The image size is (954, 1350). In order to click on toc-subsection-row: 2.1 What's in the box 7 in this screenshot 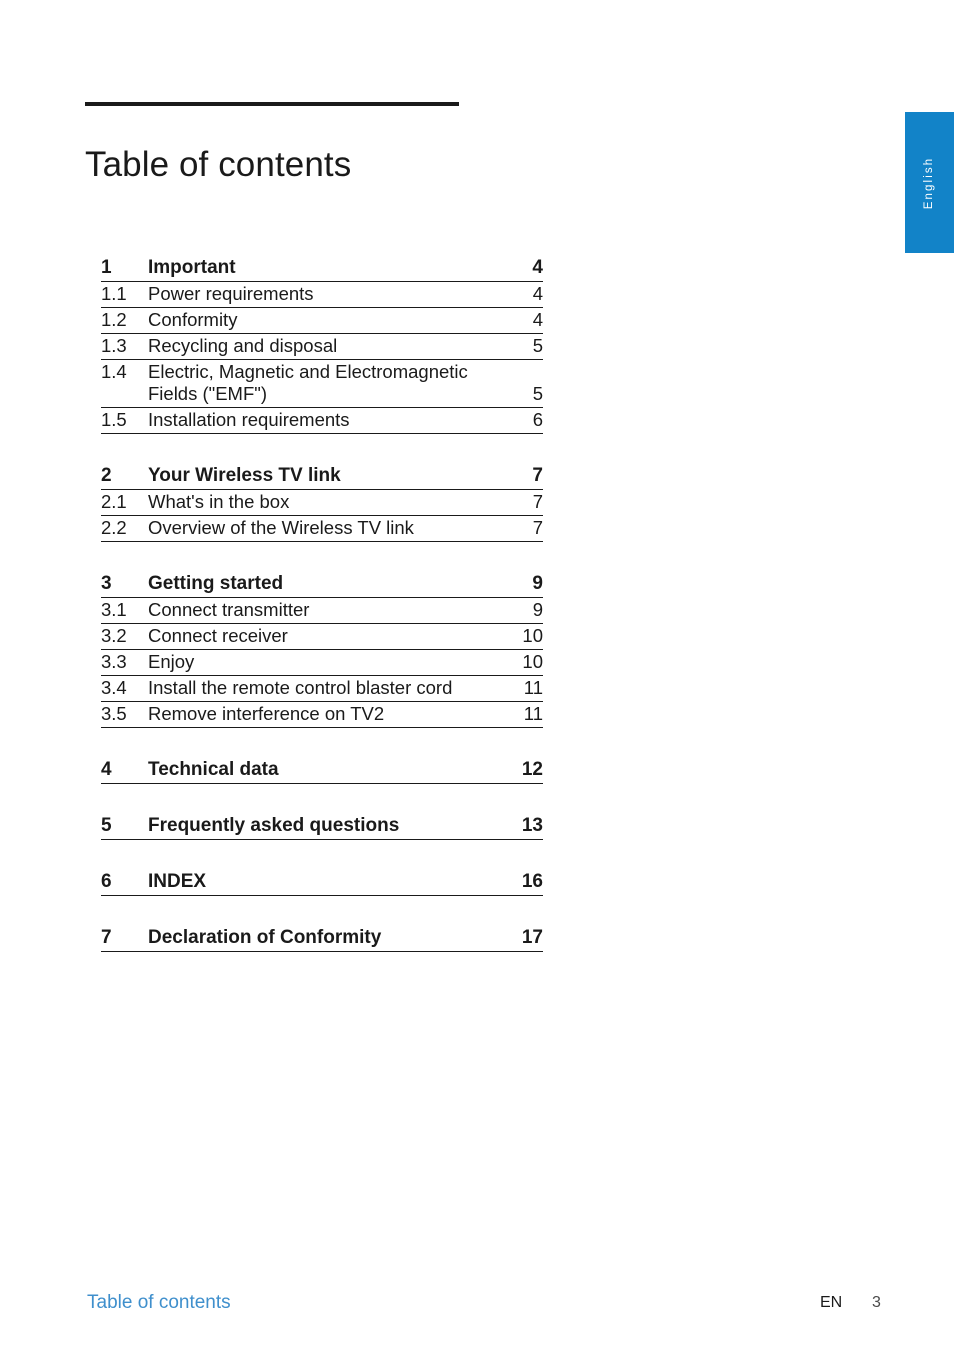, I will do `click(322, 503)`.